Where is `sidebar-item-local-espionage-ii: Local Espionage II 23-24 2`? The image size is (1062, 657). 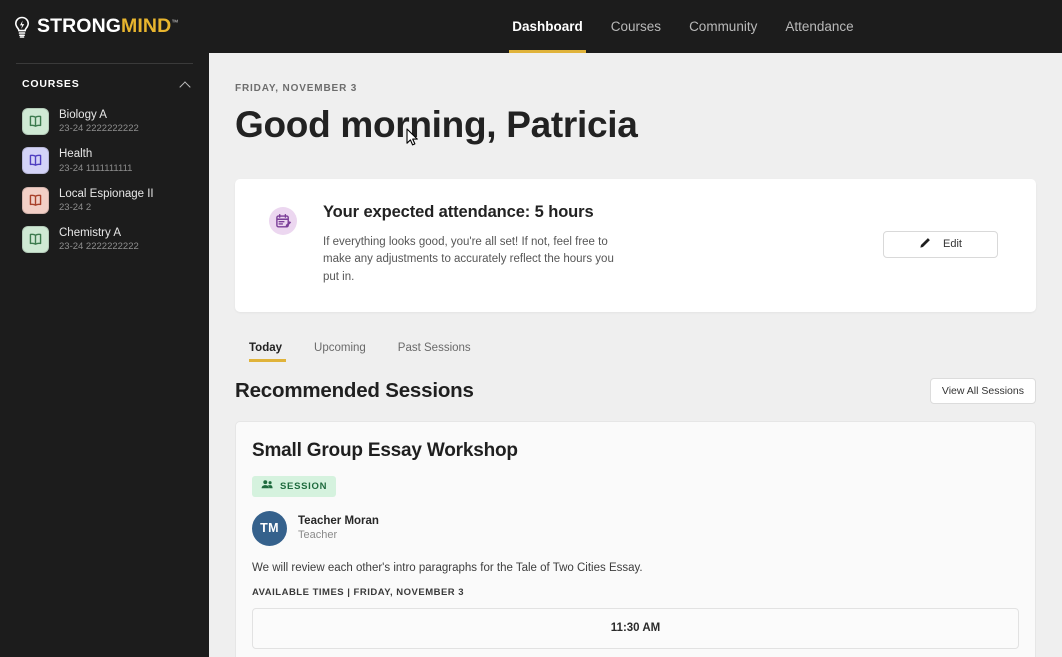
sidebar-item-local-espionage-ii: Local Espionage II 23-24 2 is located at coordinates (104, 200).